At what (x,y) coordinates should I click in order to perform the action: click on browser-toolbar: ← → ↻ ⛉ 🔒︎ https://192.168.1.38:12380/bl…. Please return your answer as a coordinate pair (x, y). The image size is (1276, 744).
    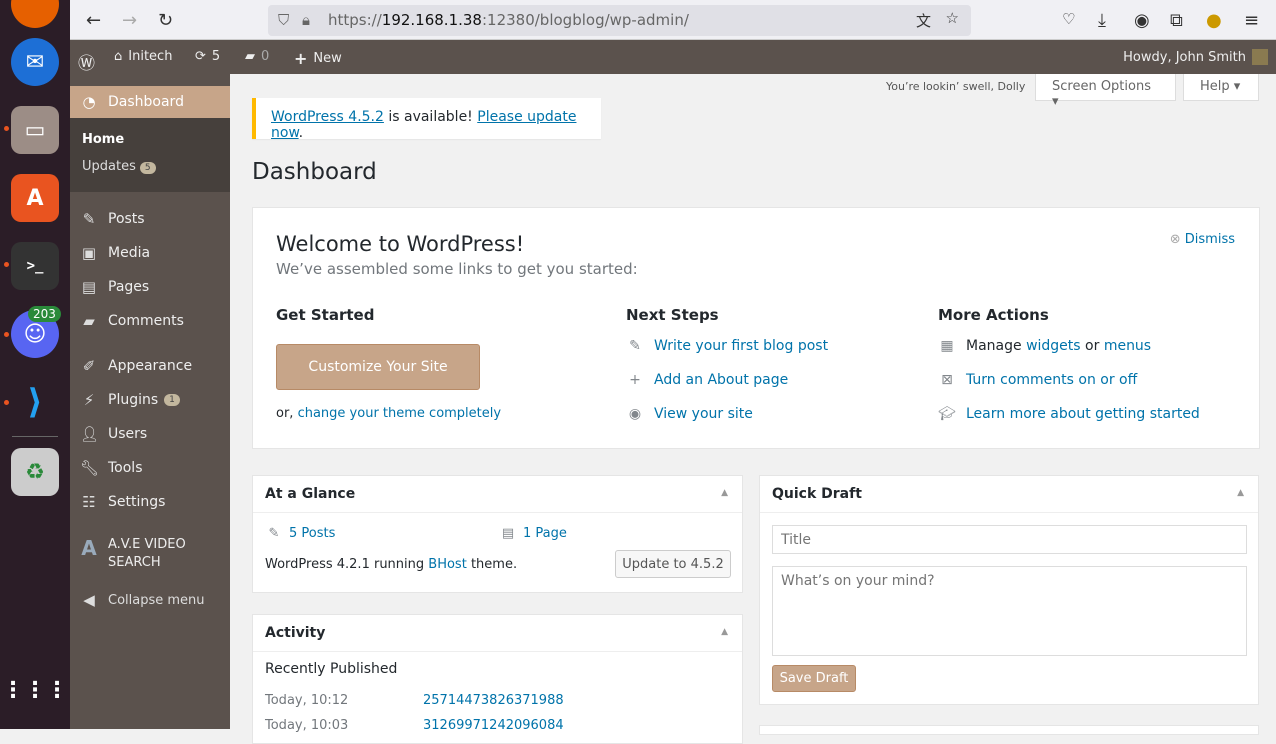
    Looking at the image, I should click on (673, 20).